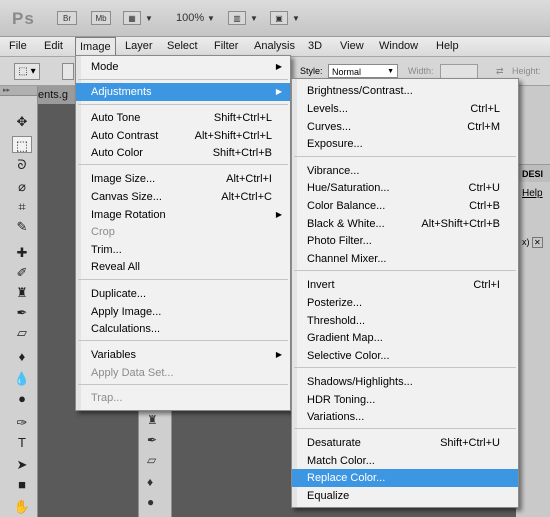 This screenshot has width=550, height=517. I want to click on view-extras-dropdown-icon: ▼, so click(149, 18).